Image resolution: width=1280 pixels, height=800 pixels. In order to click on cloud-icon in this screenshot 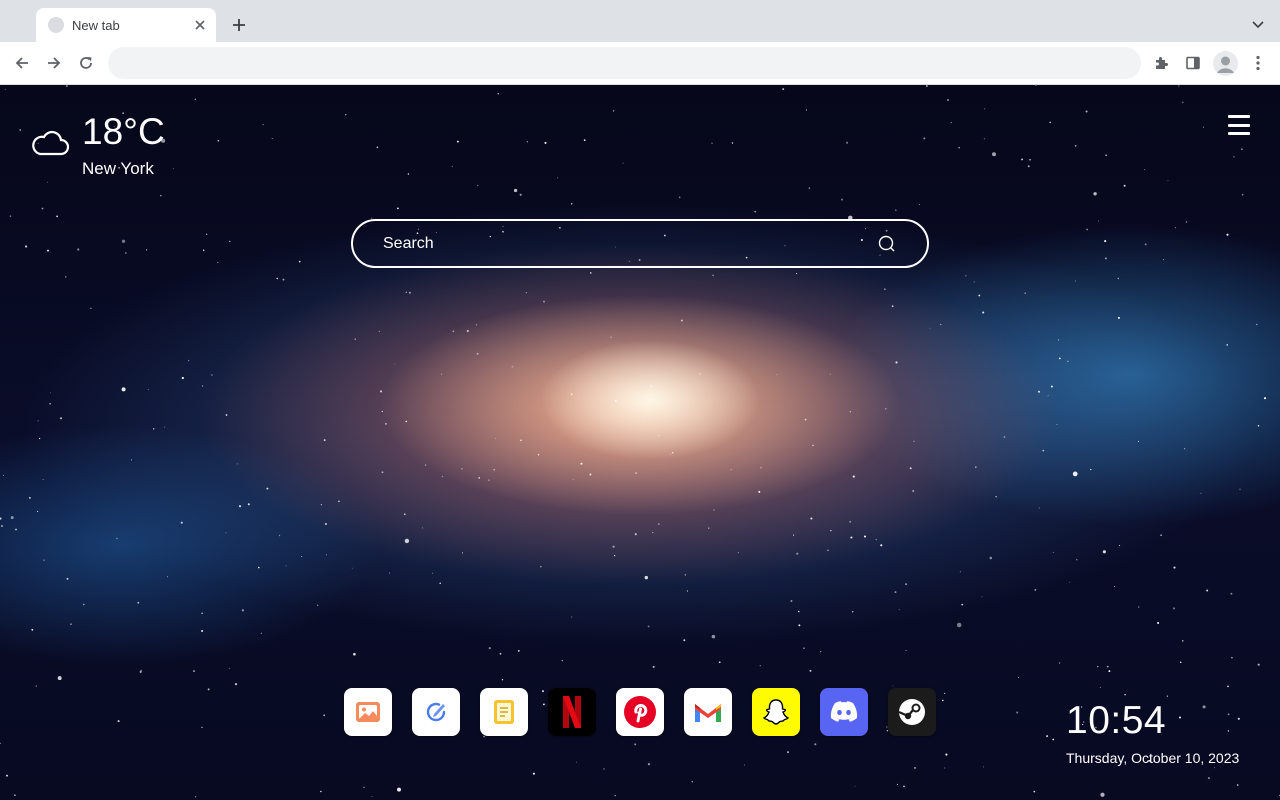, I will do `click(51, 143)`.